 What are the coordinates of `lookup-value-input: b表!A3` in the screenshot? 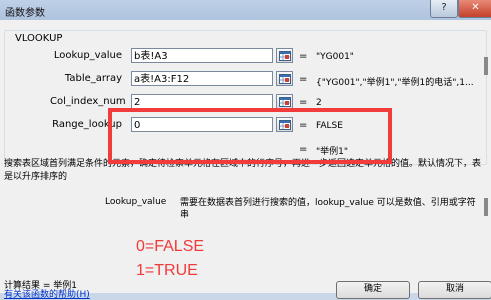 It's located at (202, 55).